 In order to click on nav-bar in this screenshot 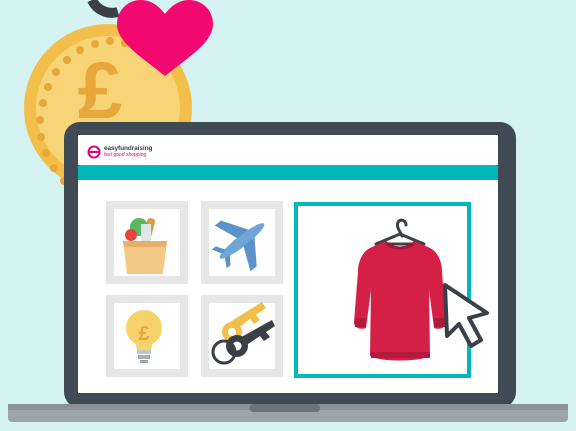, I will do `click(288, 172)`.